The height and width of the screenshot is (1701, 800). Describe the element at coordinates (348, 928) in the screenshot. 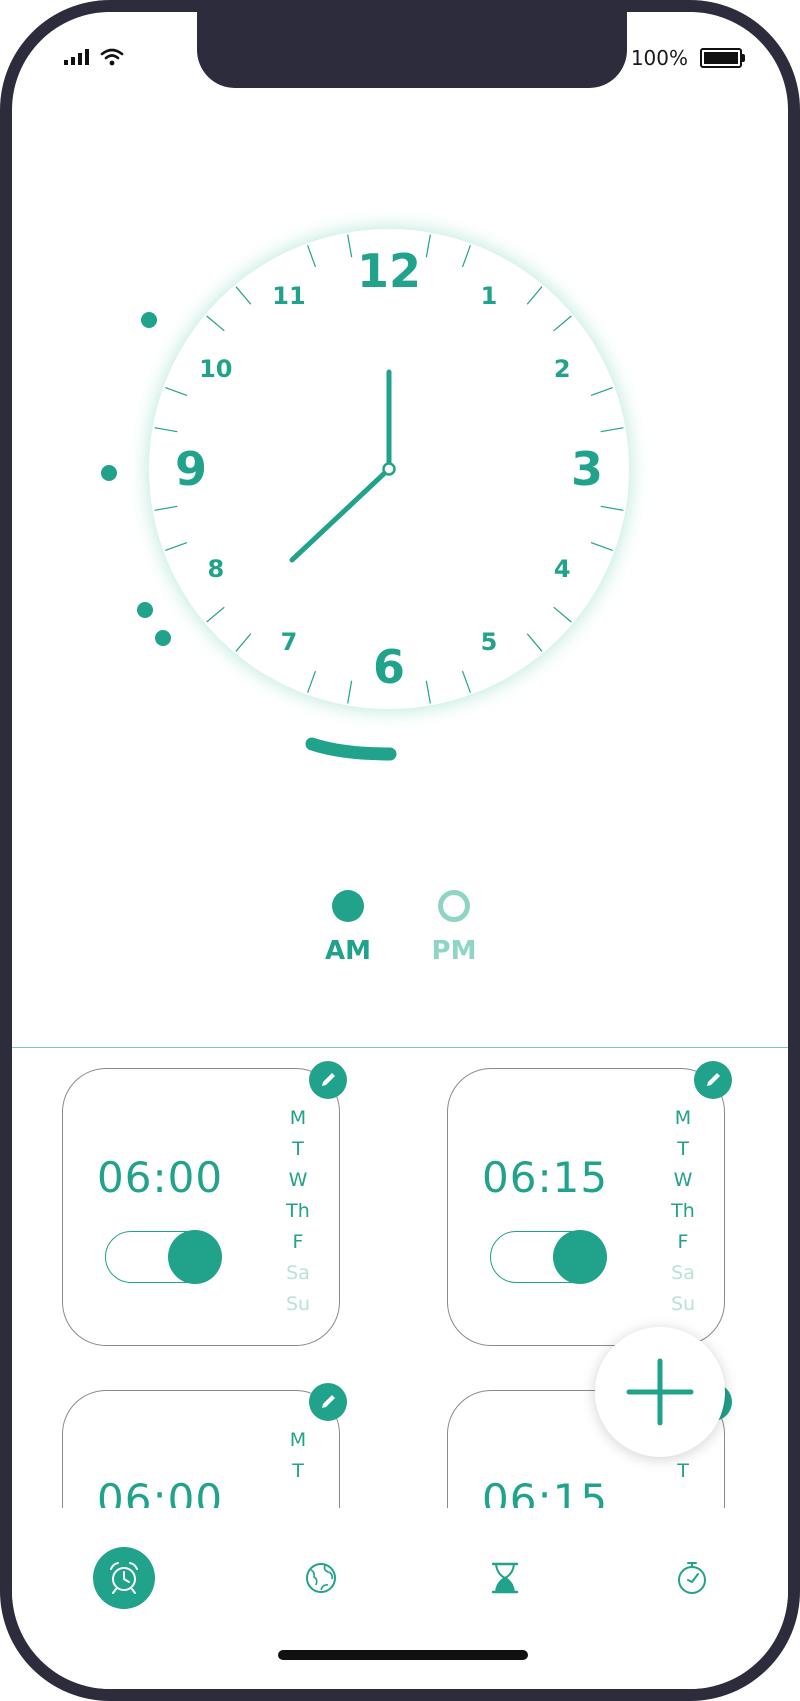

I see `am-option: AM` at that location.